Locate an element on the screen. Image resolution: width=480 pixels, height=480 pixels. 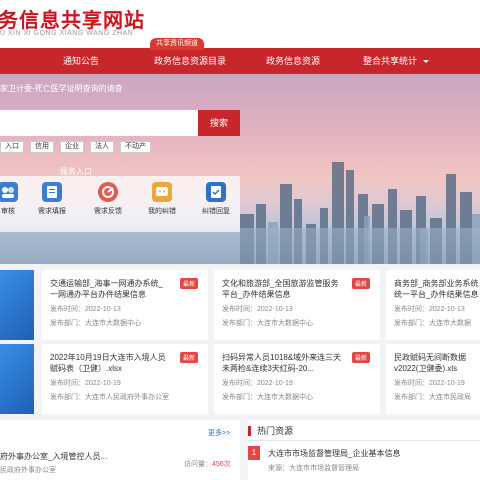
my-correction-icon is located at coordinates (162, 192).